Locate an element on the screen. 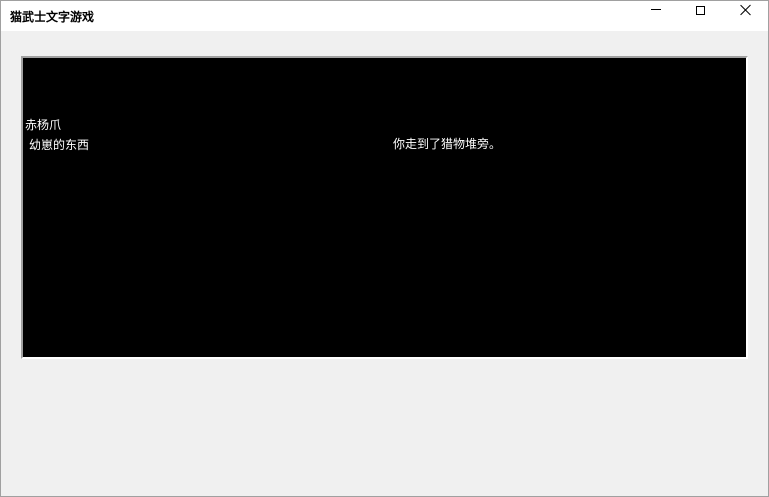  minimize-icon is located at coordinates (655, 9).